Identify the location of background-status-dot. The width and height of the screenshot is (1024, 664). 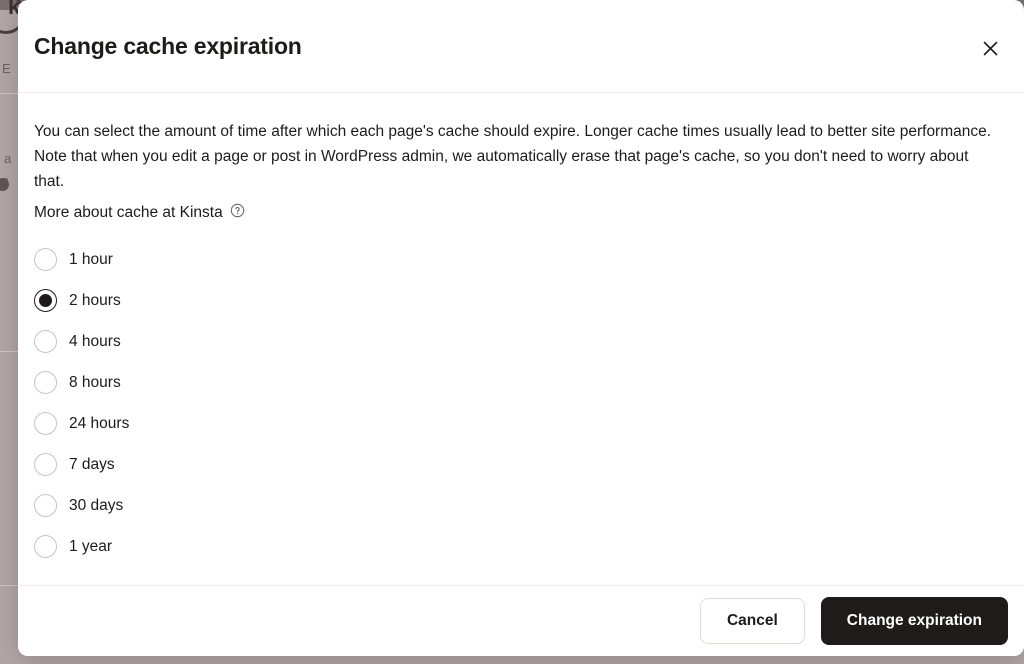
(4, 184).